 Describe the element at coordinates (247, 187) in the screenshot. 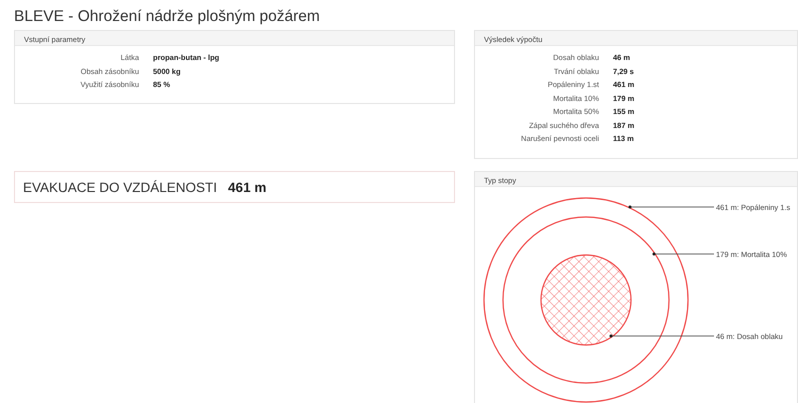

I see `evacuation-value: 461 m` at that location.